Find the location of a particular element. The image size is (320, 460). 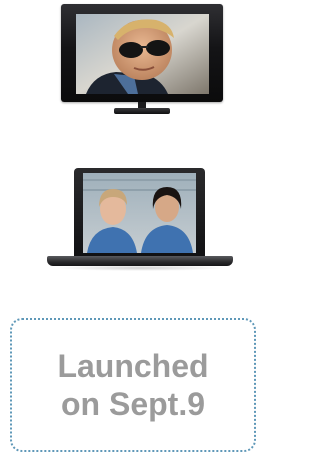

two-women-in-scrubs-image is located at coordinates (139, 213).